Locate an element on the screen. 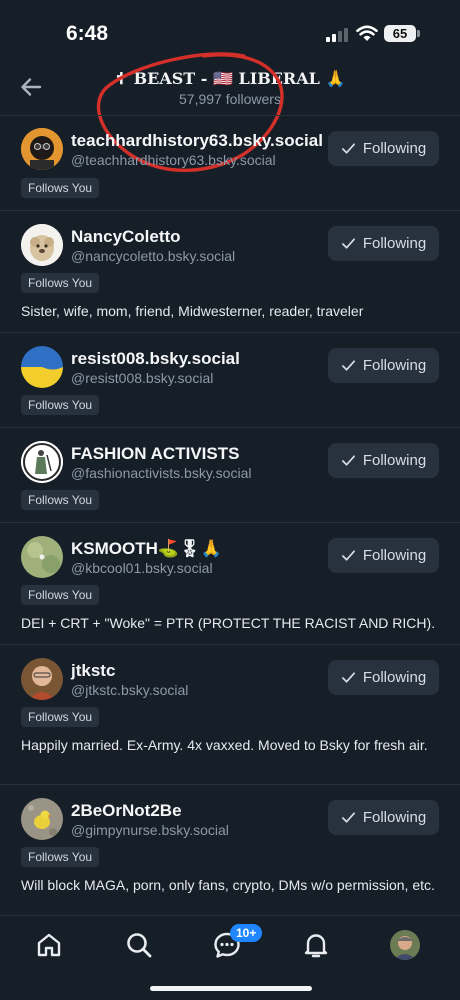 The image size is (460, 1000). display-name: KSMOOTH⛳🎖🙏 is located at coordinates (146, 548).